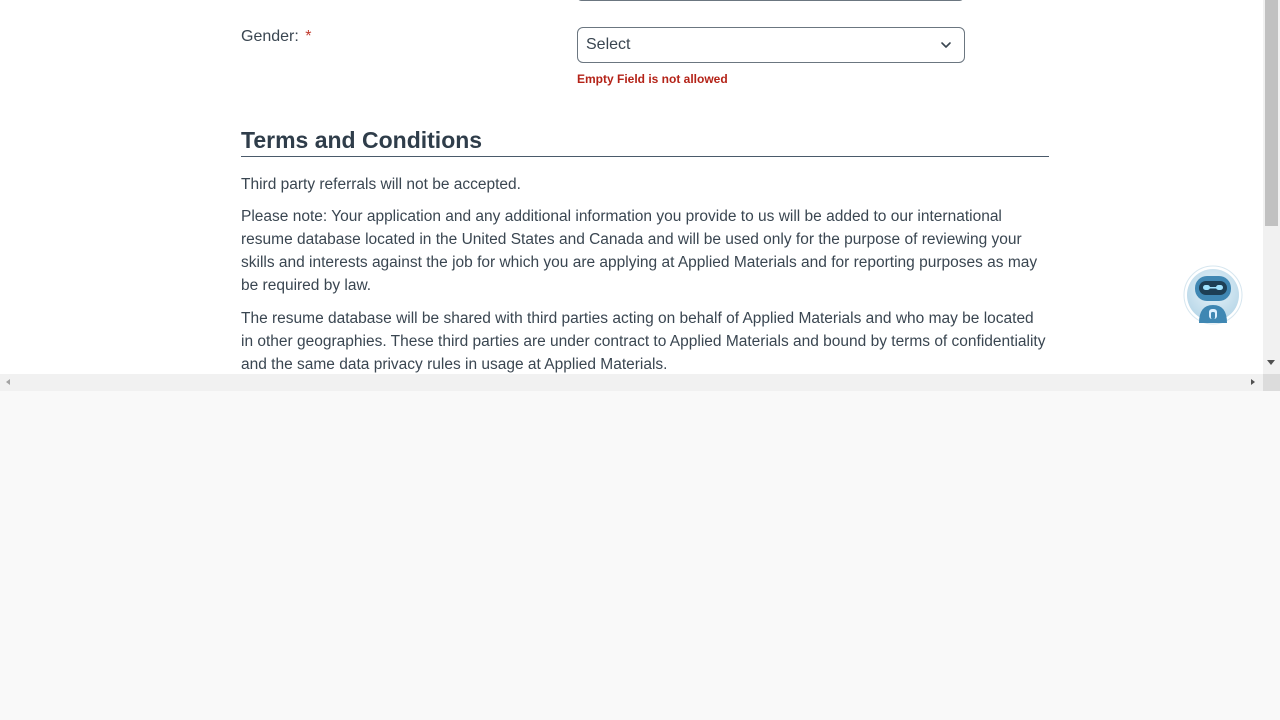 The width and height of the screenshot is (1280, 720). I want to click on chatbot-button, so click(1213, 295).